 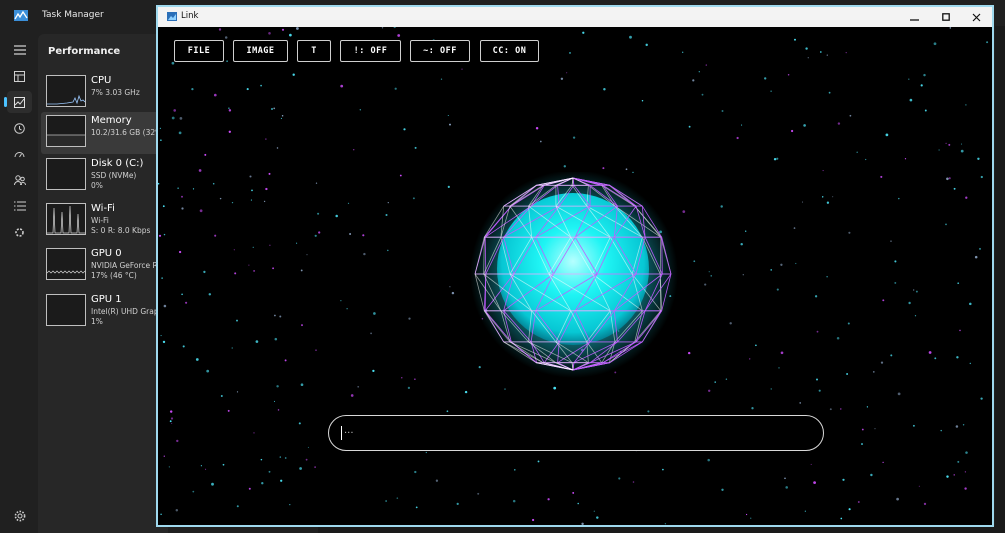 What do you see at coordinates (19, 76) in the screenshot?
I see `processes-icon` at bounding box center [19, 76].